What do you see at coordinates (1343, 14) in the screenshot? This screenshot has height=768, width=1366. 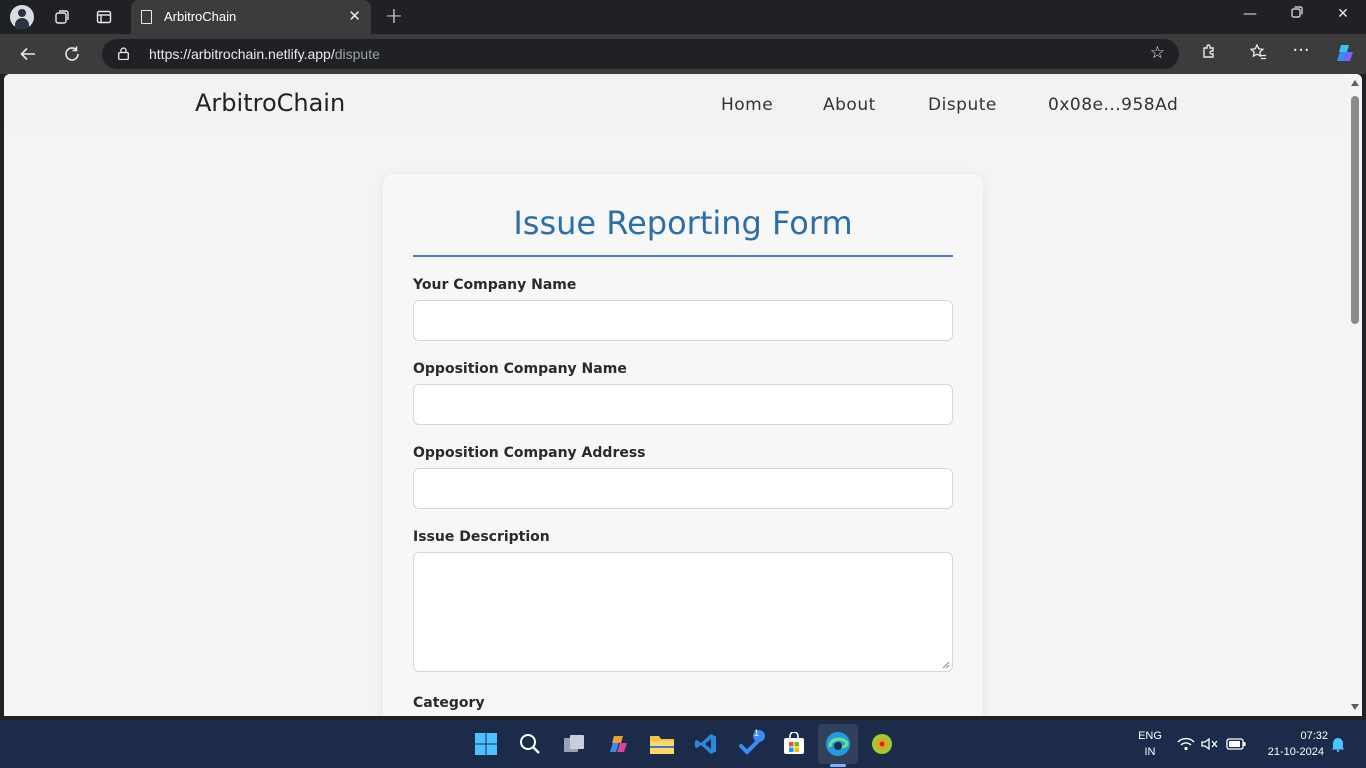 I see `close-window-button: ✕` at bounding box center [1343, 14].